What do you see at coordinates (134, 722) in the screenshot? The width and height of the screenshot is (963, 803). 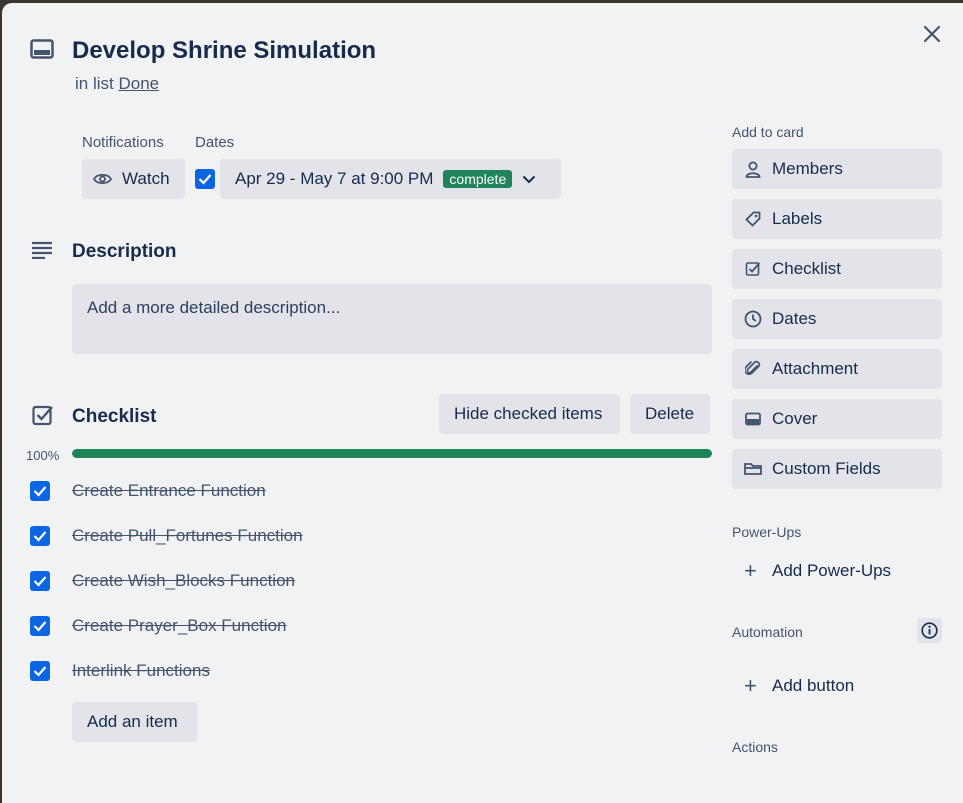 I see `add-checklist-item-button: Add an item` at bounding box center [134, 722].